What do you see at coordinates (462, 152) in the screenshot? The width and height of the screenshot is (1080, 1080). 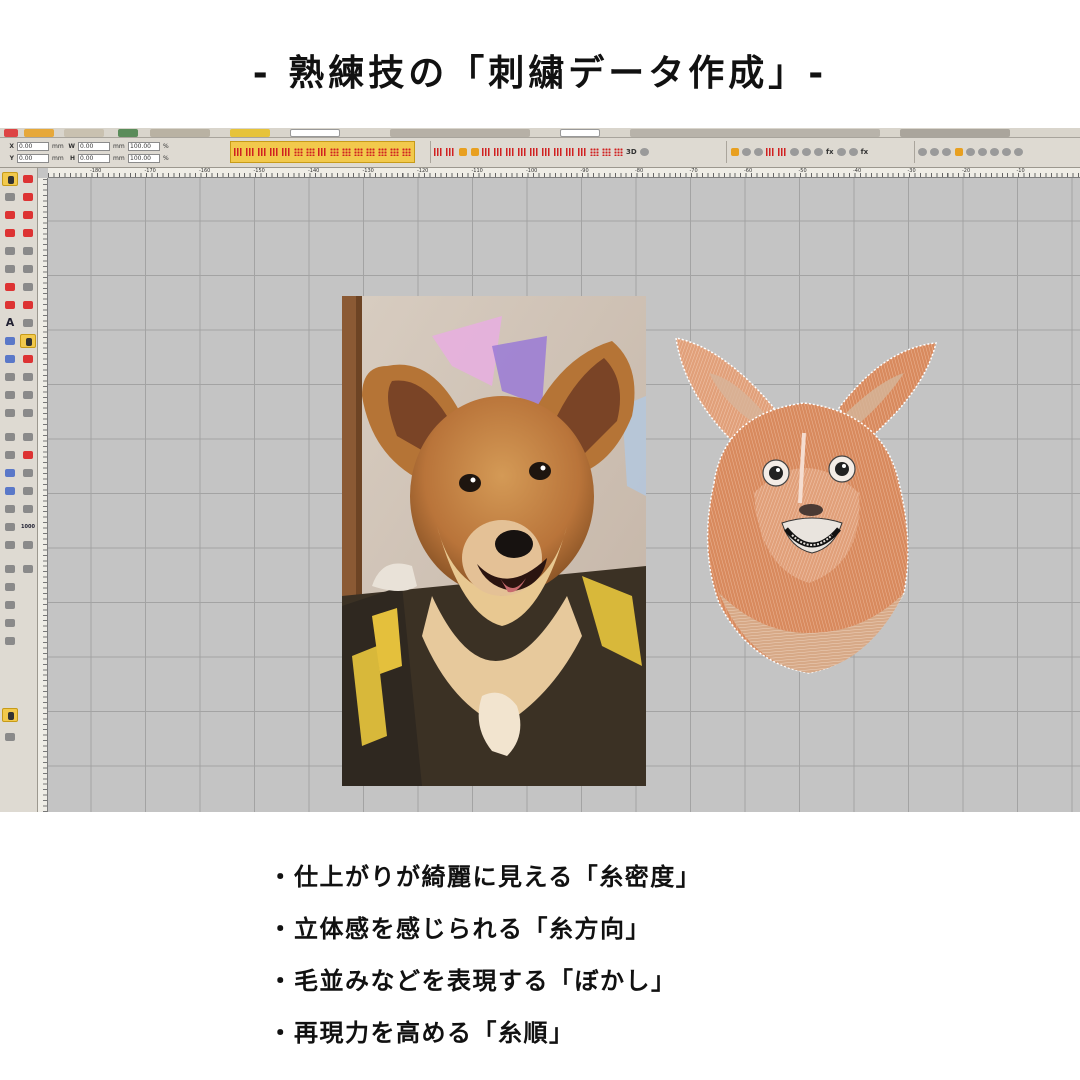 I see `gradient-effect-icon` at bounding box center [462, 152].